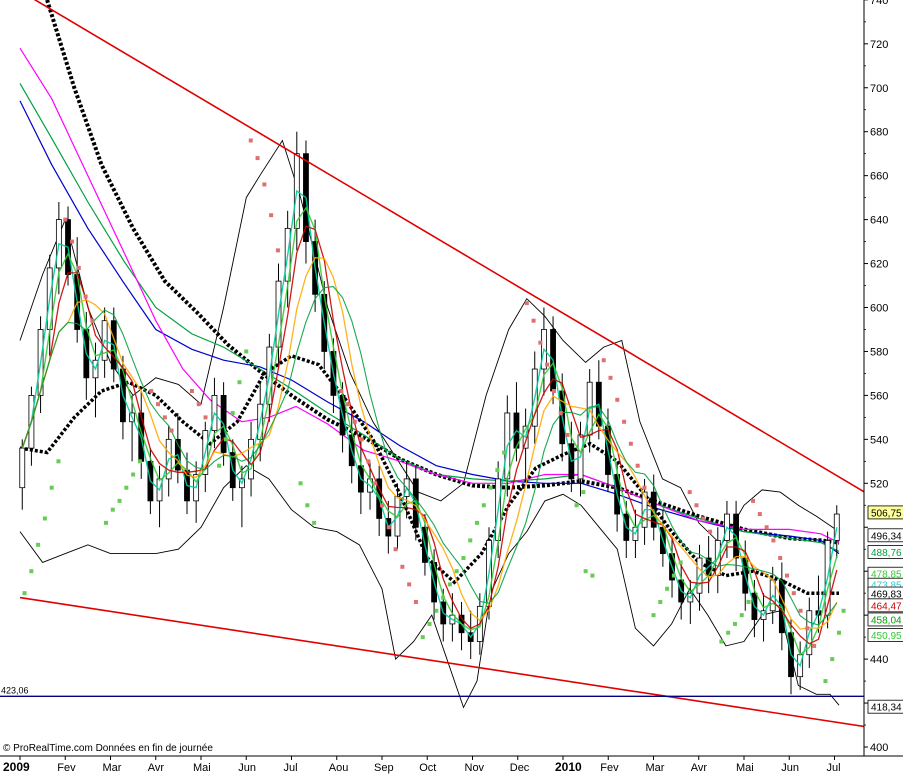 The width and height of the screenshot is (903, 776). I want to click on y-tick-label: 680, so click(879, 133).